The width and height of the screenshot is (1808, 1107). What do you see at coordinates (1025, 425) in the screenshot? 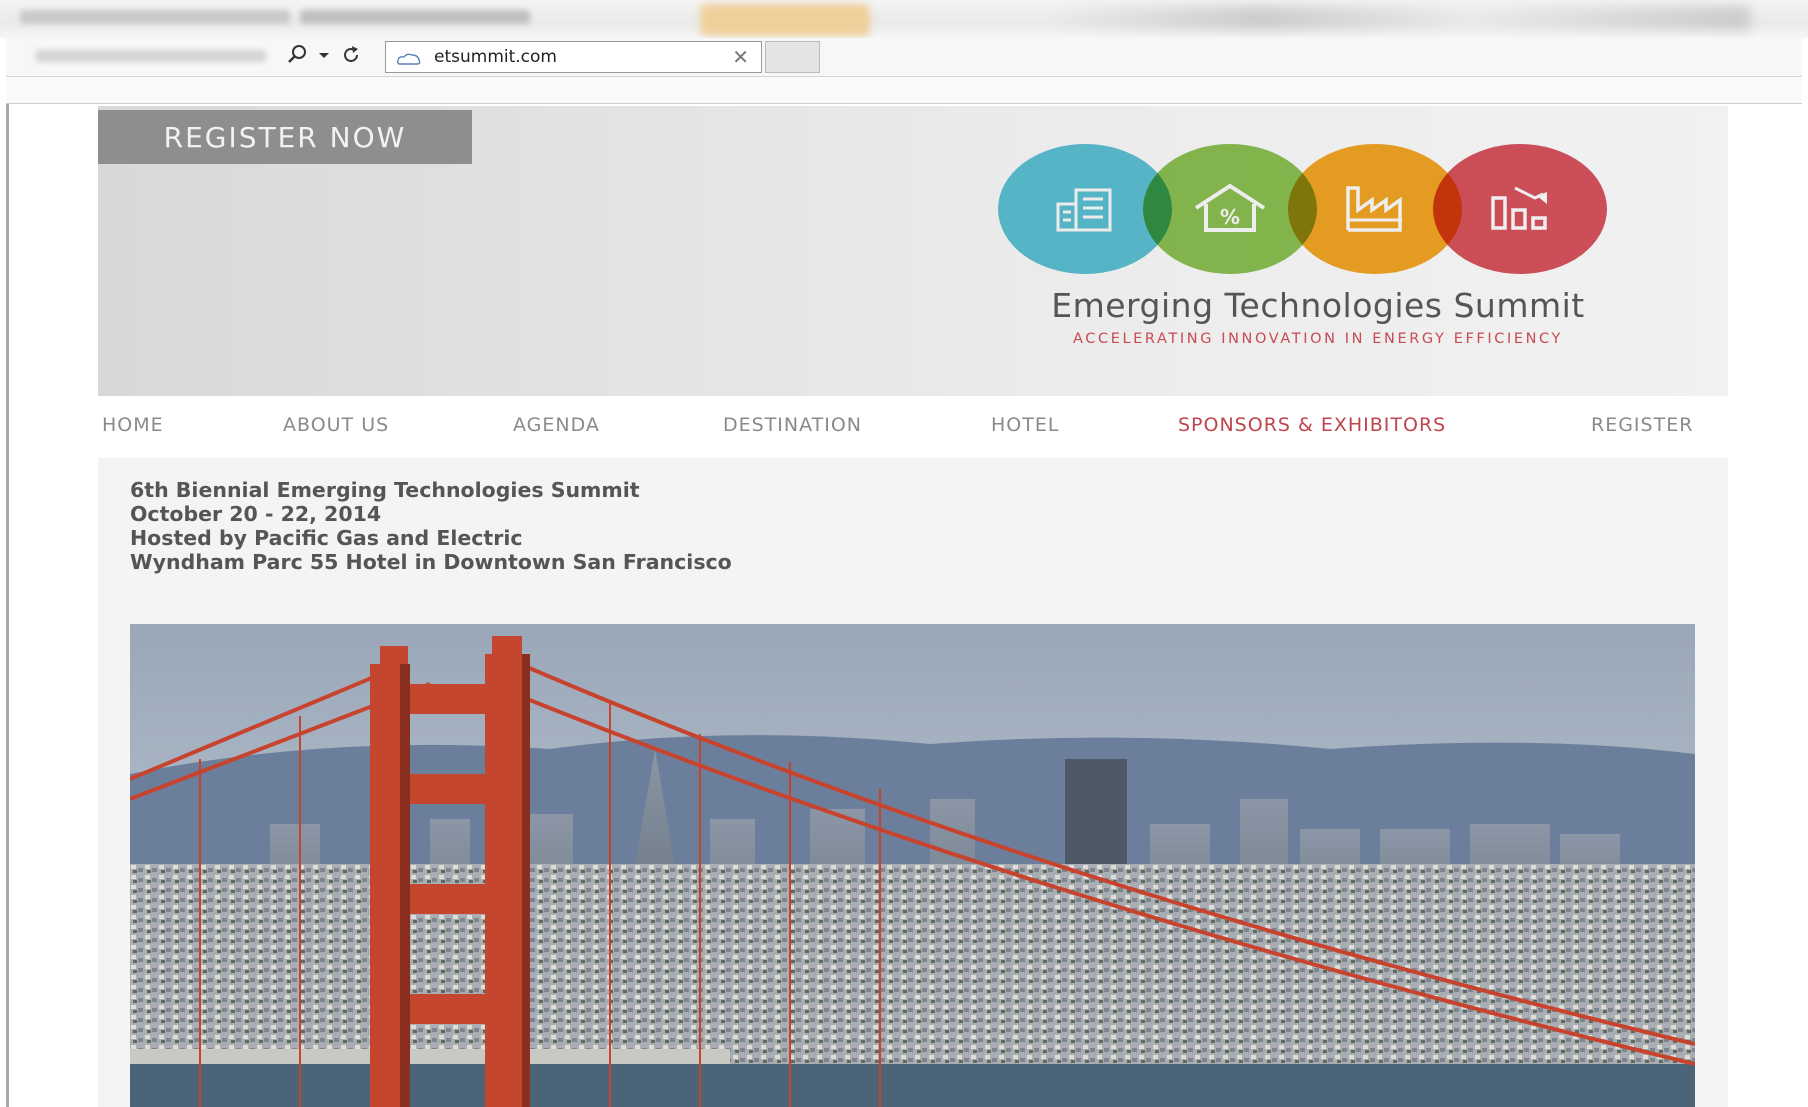
I see `nav-hotel: HOTEL` at bounding box center [1025, 425].